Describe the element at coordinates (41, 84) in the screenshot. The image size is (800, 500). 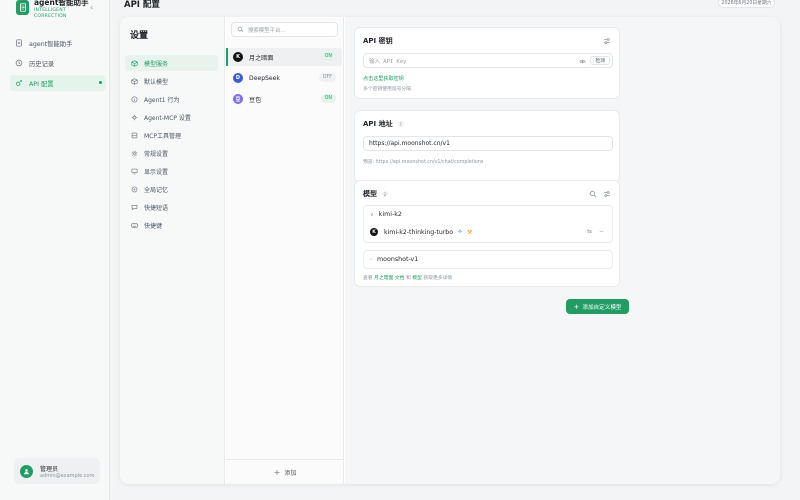
I see `nav-item-label: API 配置` at that location.